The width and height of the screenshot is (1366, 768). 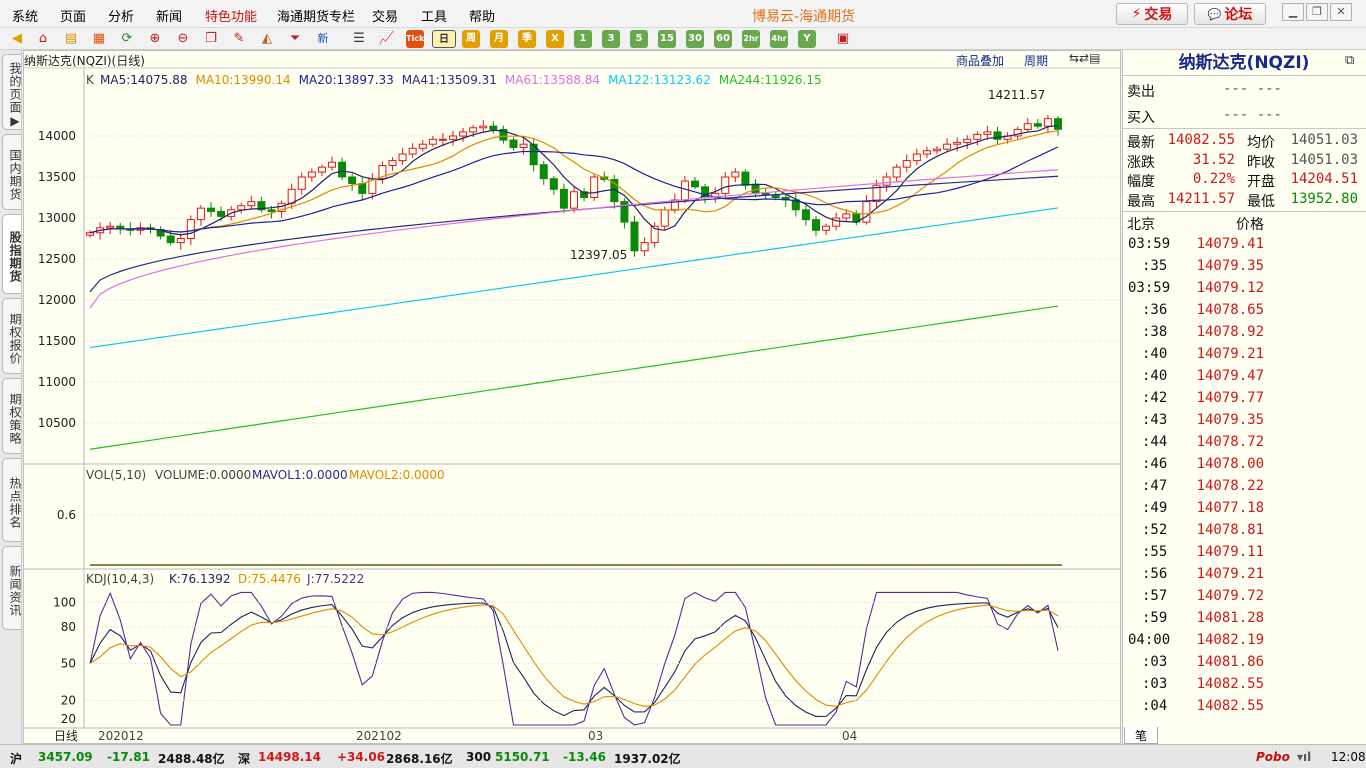 What do you see at coordinates (1149, 640) in the screenshot?
I see `tick-time: 04:00` at bounding box center [1149, 640].